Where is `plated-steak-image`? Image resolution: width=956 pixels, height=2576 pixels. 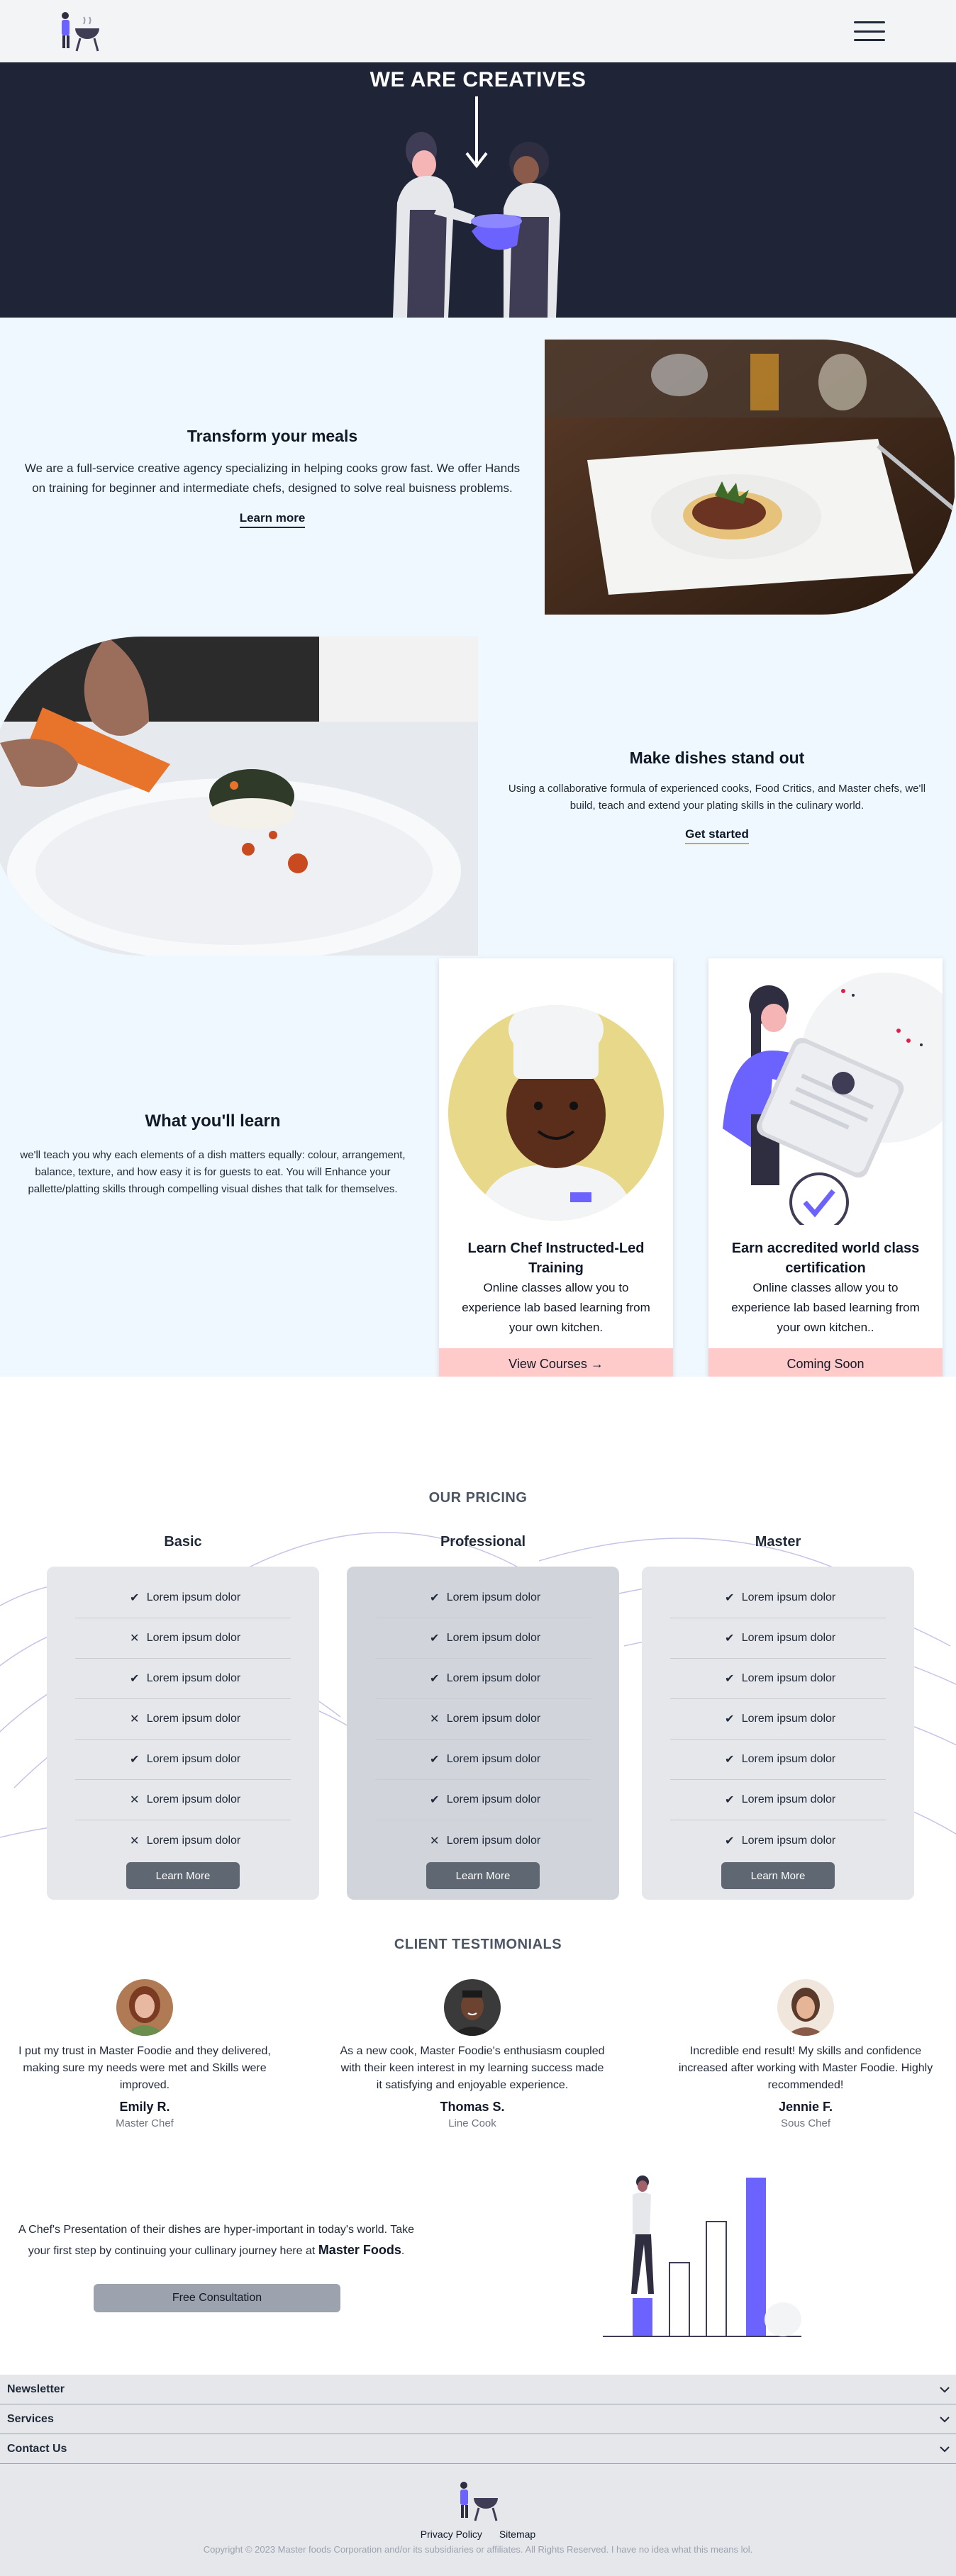
plated-steak-image is located at coordinates (751, 477).